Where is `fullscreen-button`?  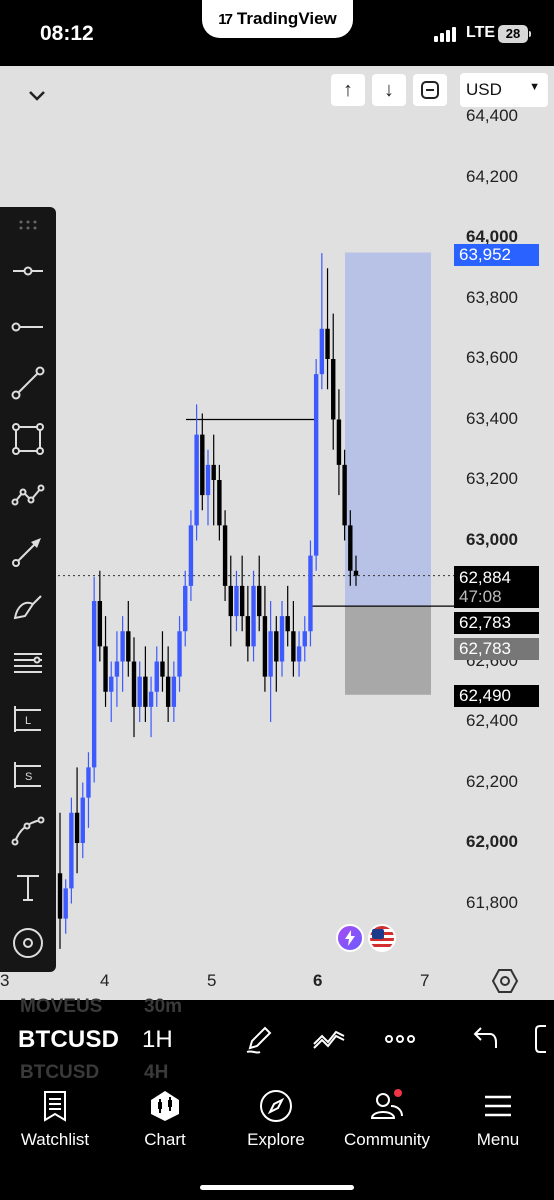 fullscreen-button is located at coordinates (430, 90).